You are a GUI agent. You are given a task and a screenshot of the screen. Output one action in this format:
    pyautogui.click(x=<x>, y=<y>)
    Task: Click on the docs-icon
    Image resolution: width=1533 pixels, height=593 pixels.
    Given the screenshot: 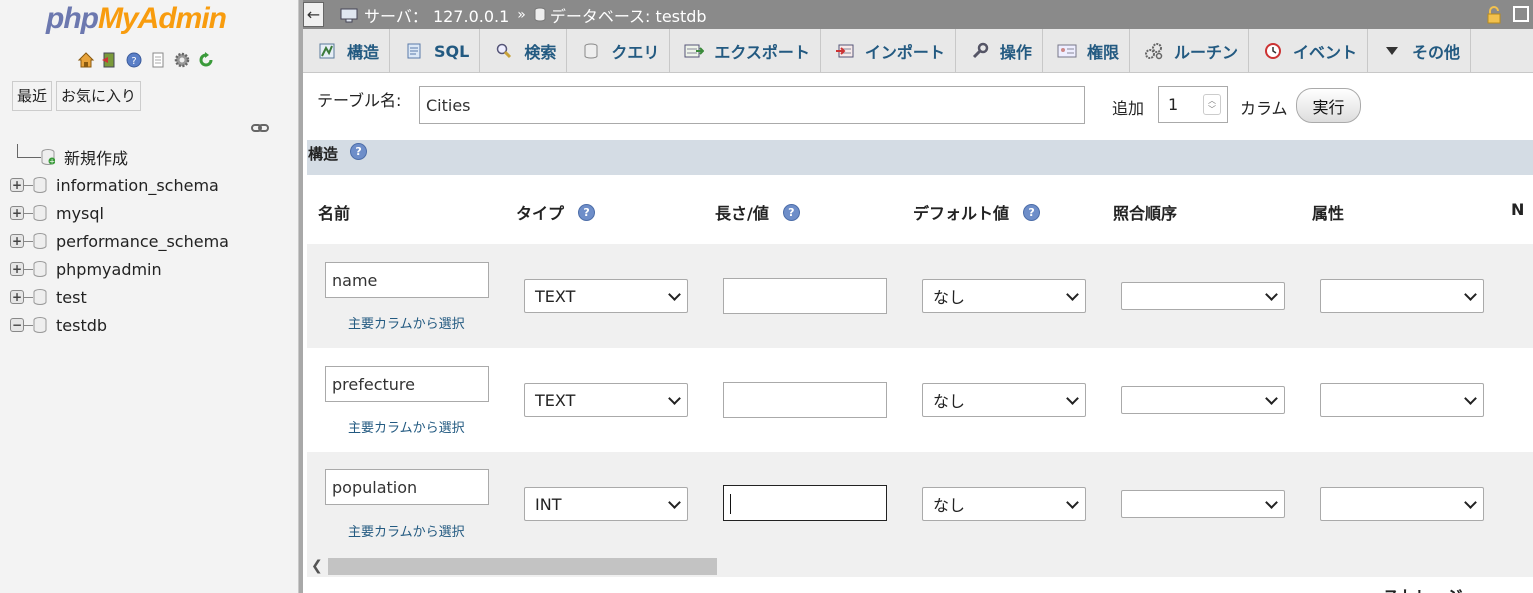 What is the action you would take?
    pyautogui.click(x=158, y=60)
    